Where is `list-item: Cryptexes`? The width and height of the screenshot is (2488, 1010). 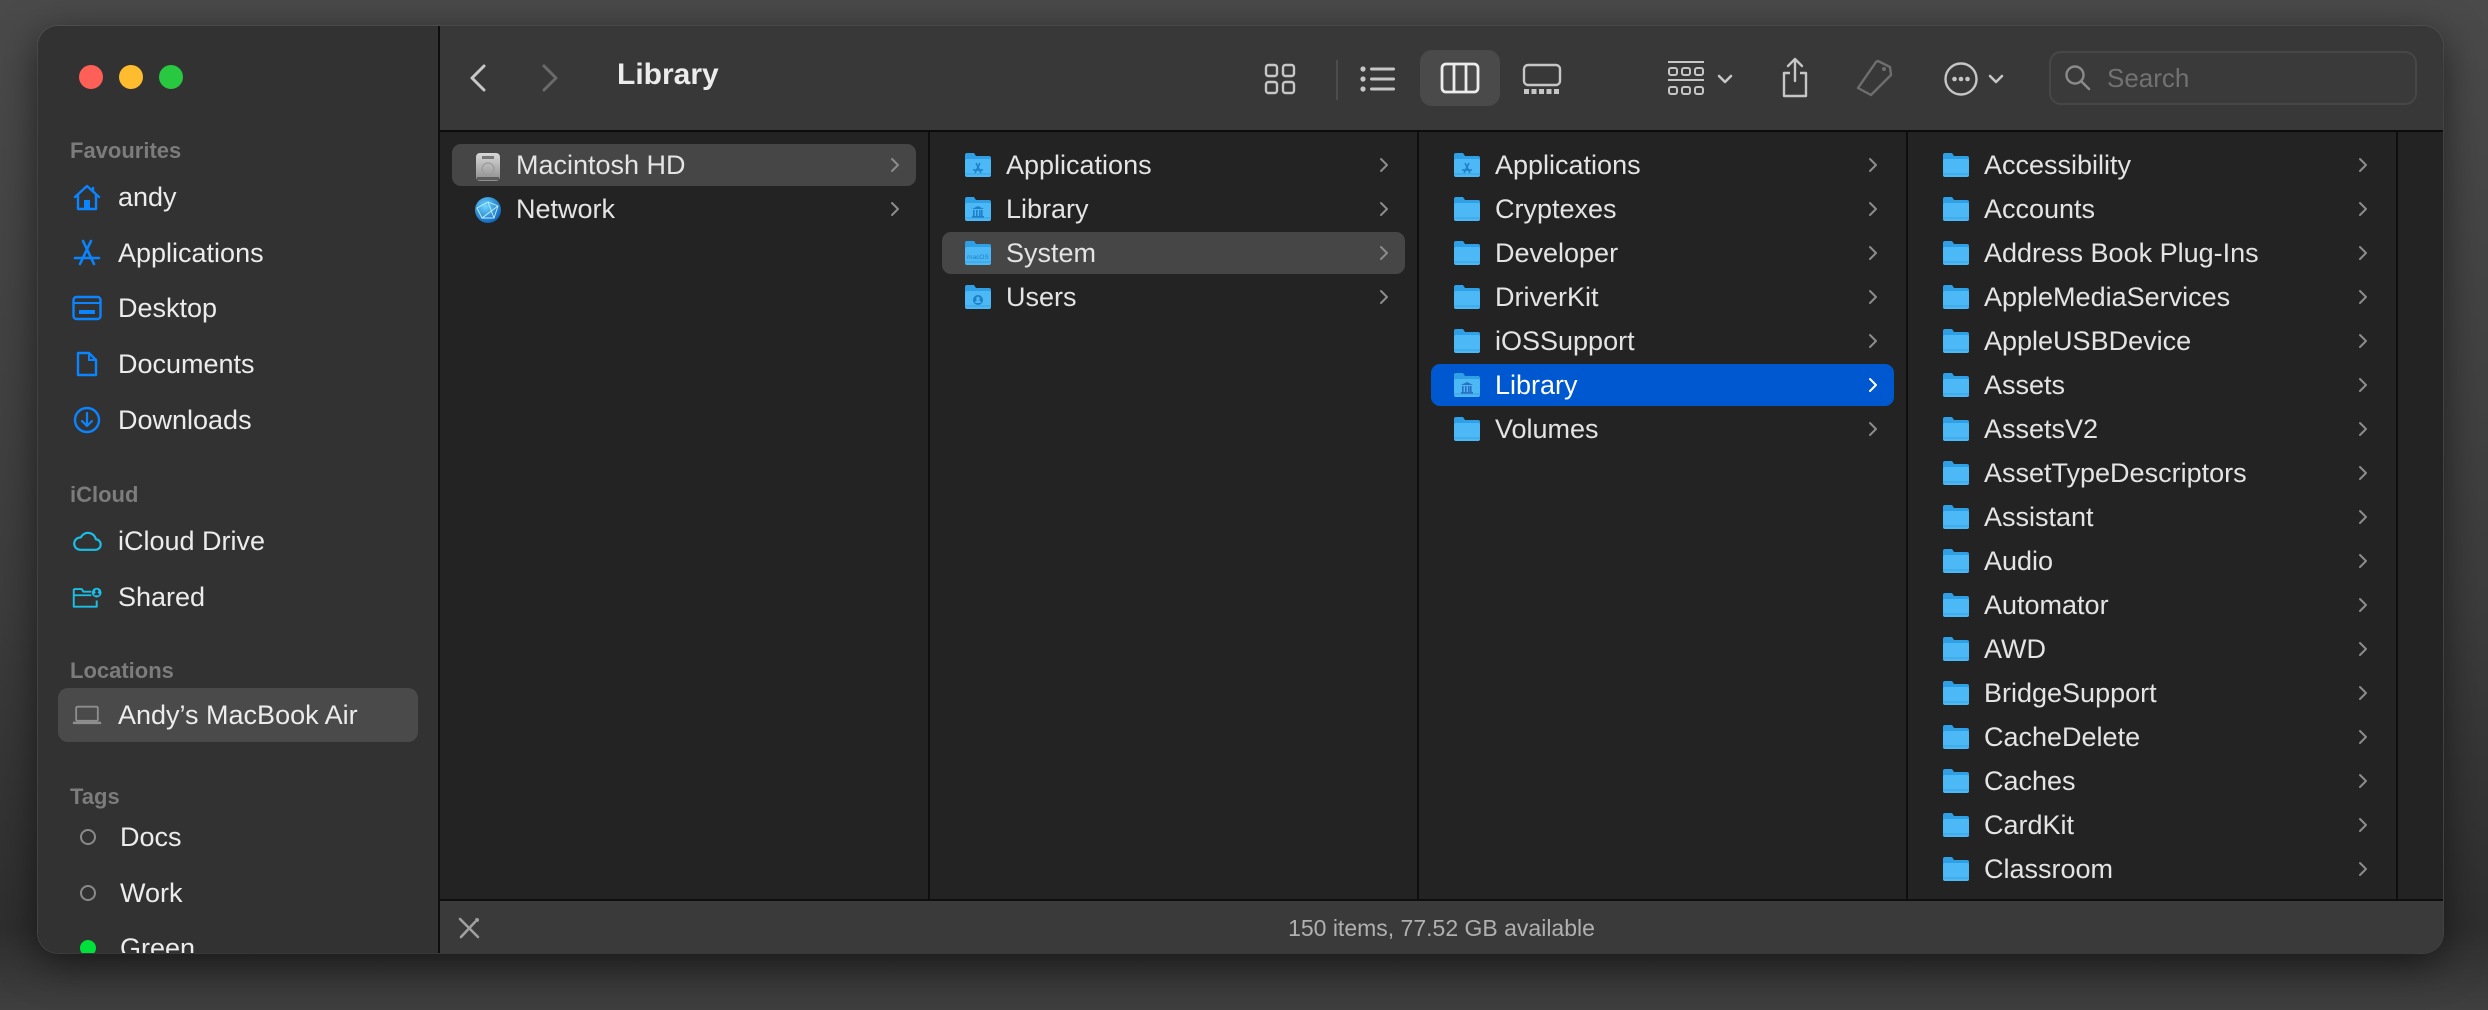 list-item: Cryptexes is located at coordinates (1662, 209).